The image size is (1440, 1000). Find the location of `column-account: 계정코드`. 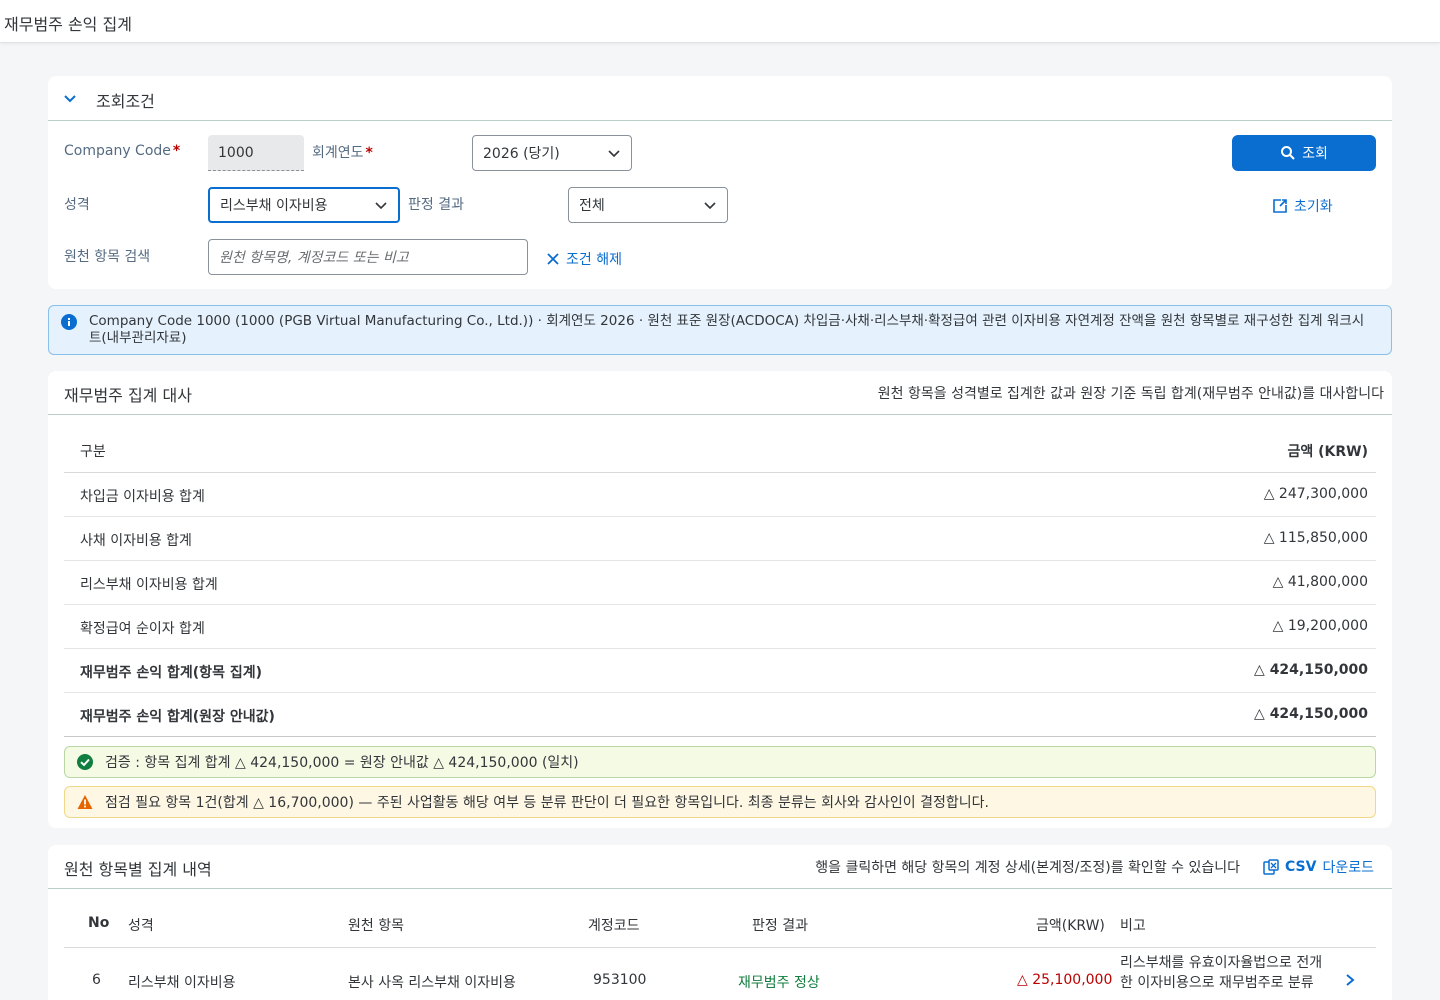

column-account: 계정코드 is located at coordinates (614, 926).